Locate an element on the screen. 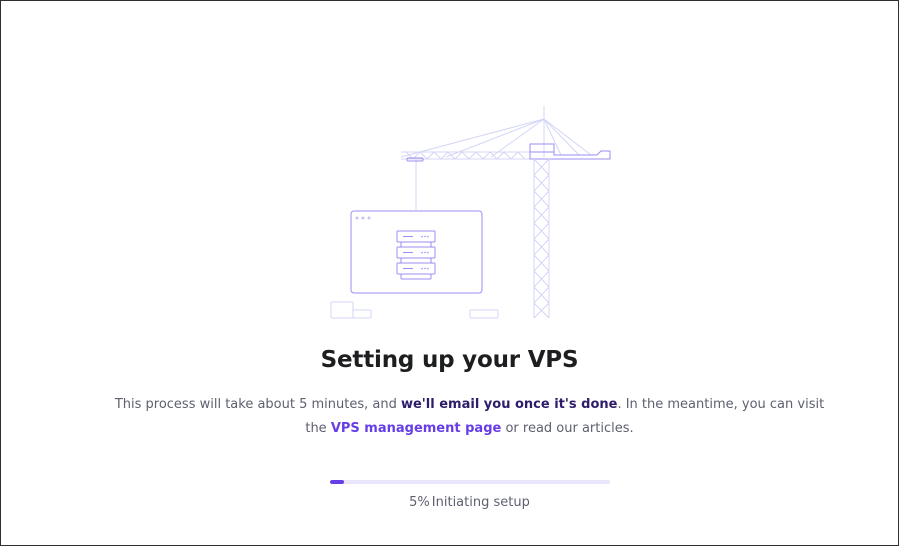 This screenshot has width=899, height=546. progress-status: 5% Initiating setup is located at coordinates (450, 502).